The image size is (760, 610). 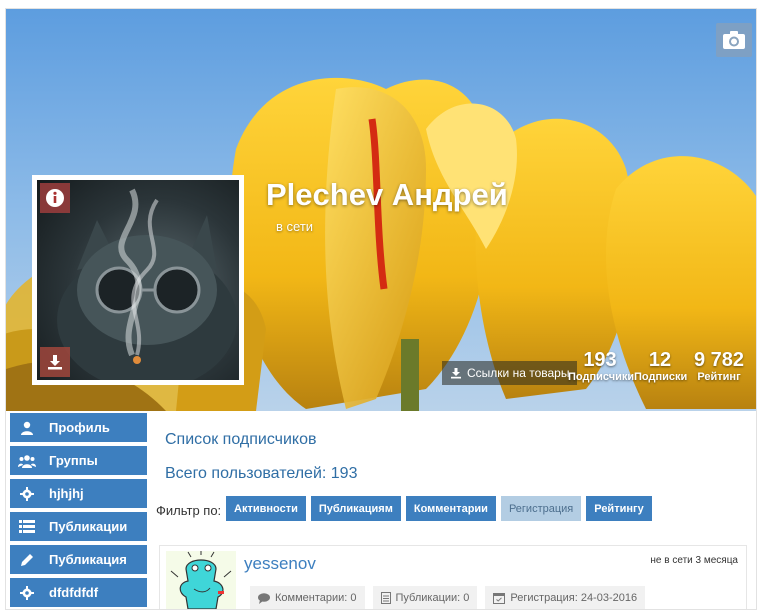 What do you see at coordinates (316, 598) in the screenshot?
I see `comments-count: Комментарии: 0` at bounding box center [316, 598].